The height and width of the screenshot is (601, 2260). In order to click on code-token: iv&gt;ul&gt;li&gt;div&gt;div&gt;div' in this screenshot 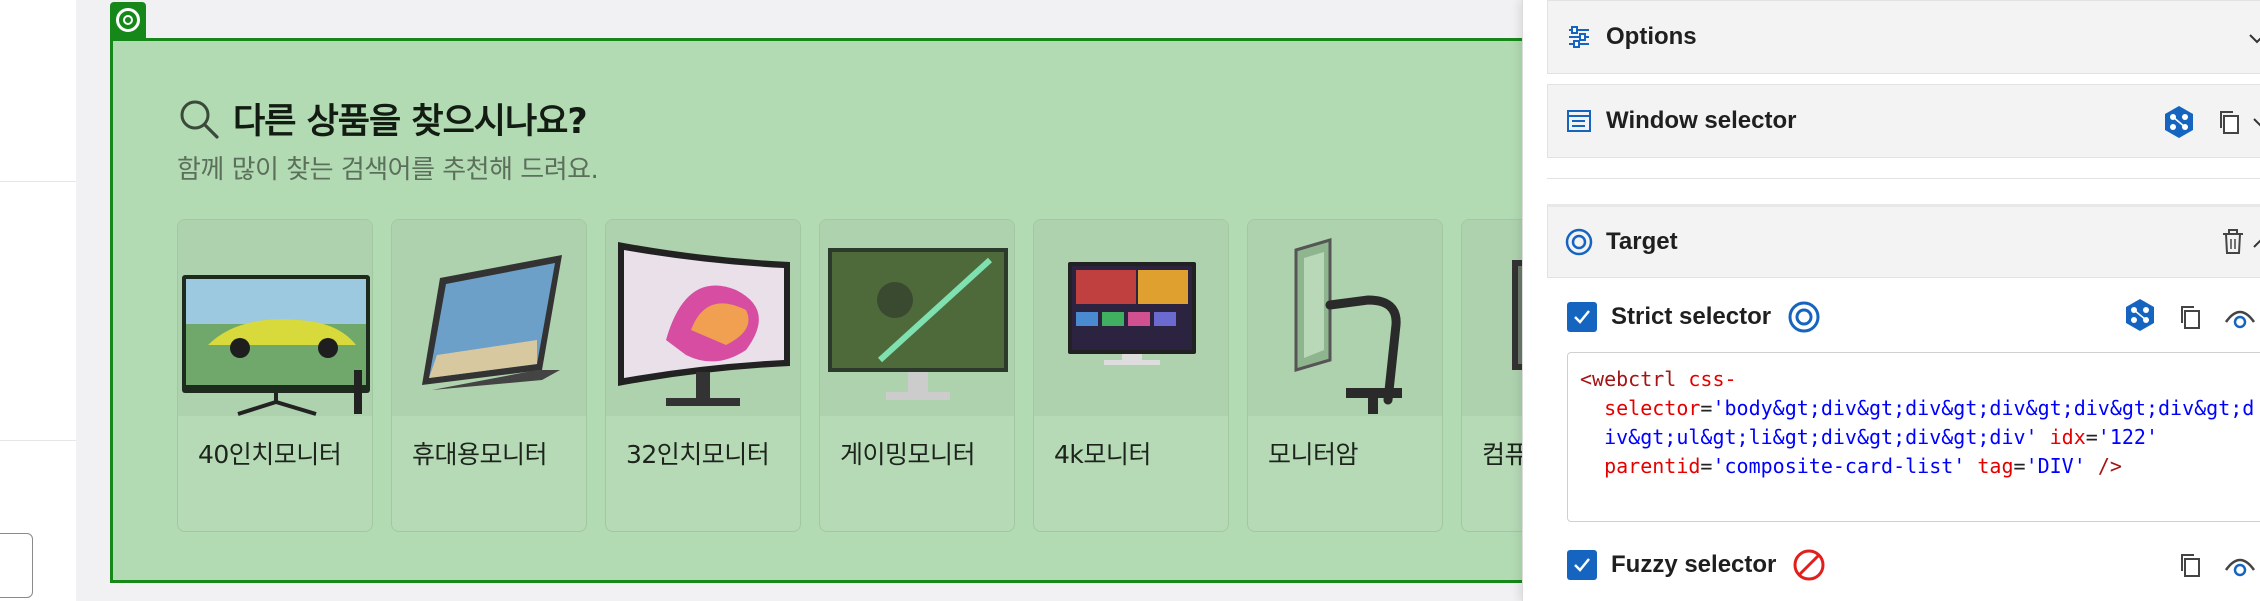, I will do `click(1821, 437)`.